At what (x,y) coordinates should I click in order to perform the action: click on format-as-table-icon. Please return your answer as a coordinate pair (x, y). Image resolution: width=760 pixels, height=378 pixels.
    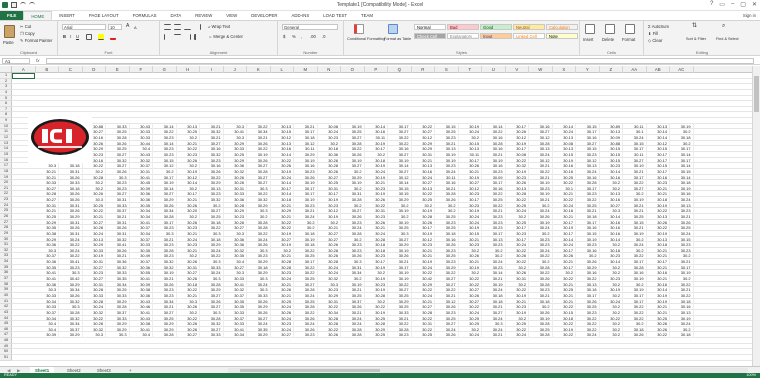
    Looking at the image, I should click on (393, 29).